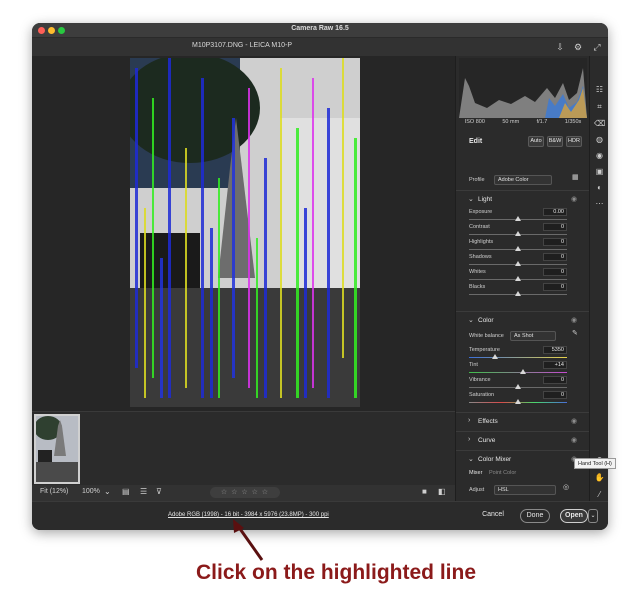  What do you see at coordinates (336, 572) in the screenshot?
I see `instruction-caption: Click on the highlighted line` at bounding box center [336, 572].